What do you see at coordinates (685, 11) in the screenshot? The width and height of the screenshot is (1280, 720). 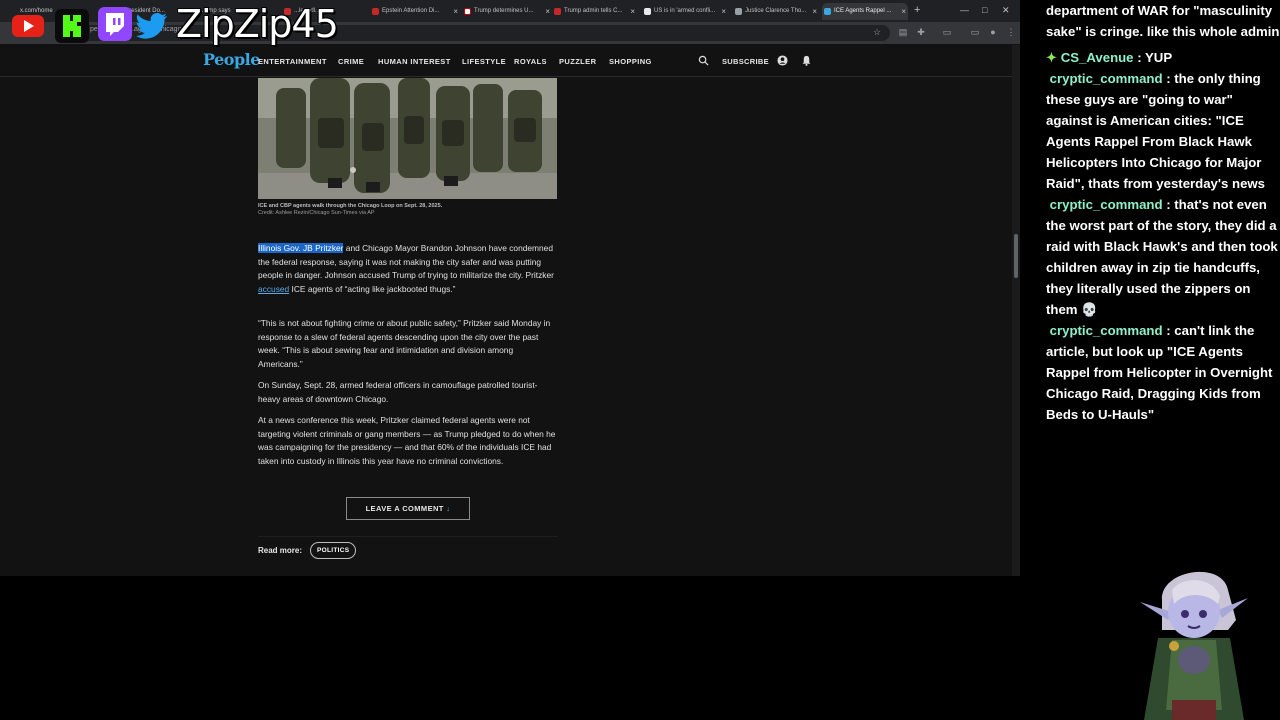 I see `tab-armed-conflict: US is in 'armed confli... ×` at bounding box center [685, 11].